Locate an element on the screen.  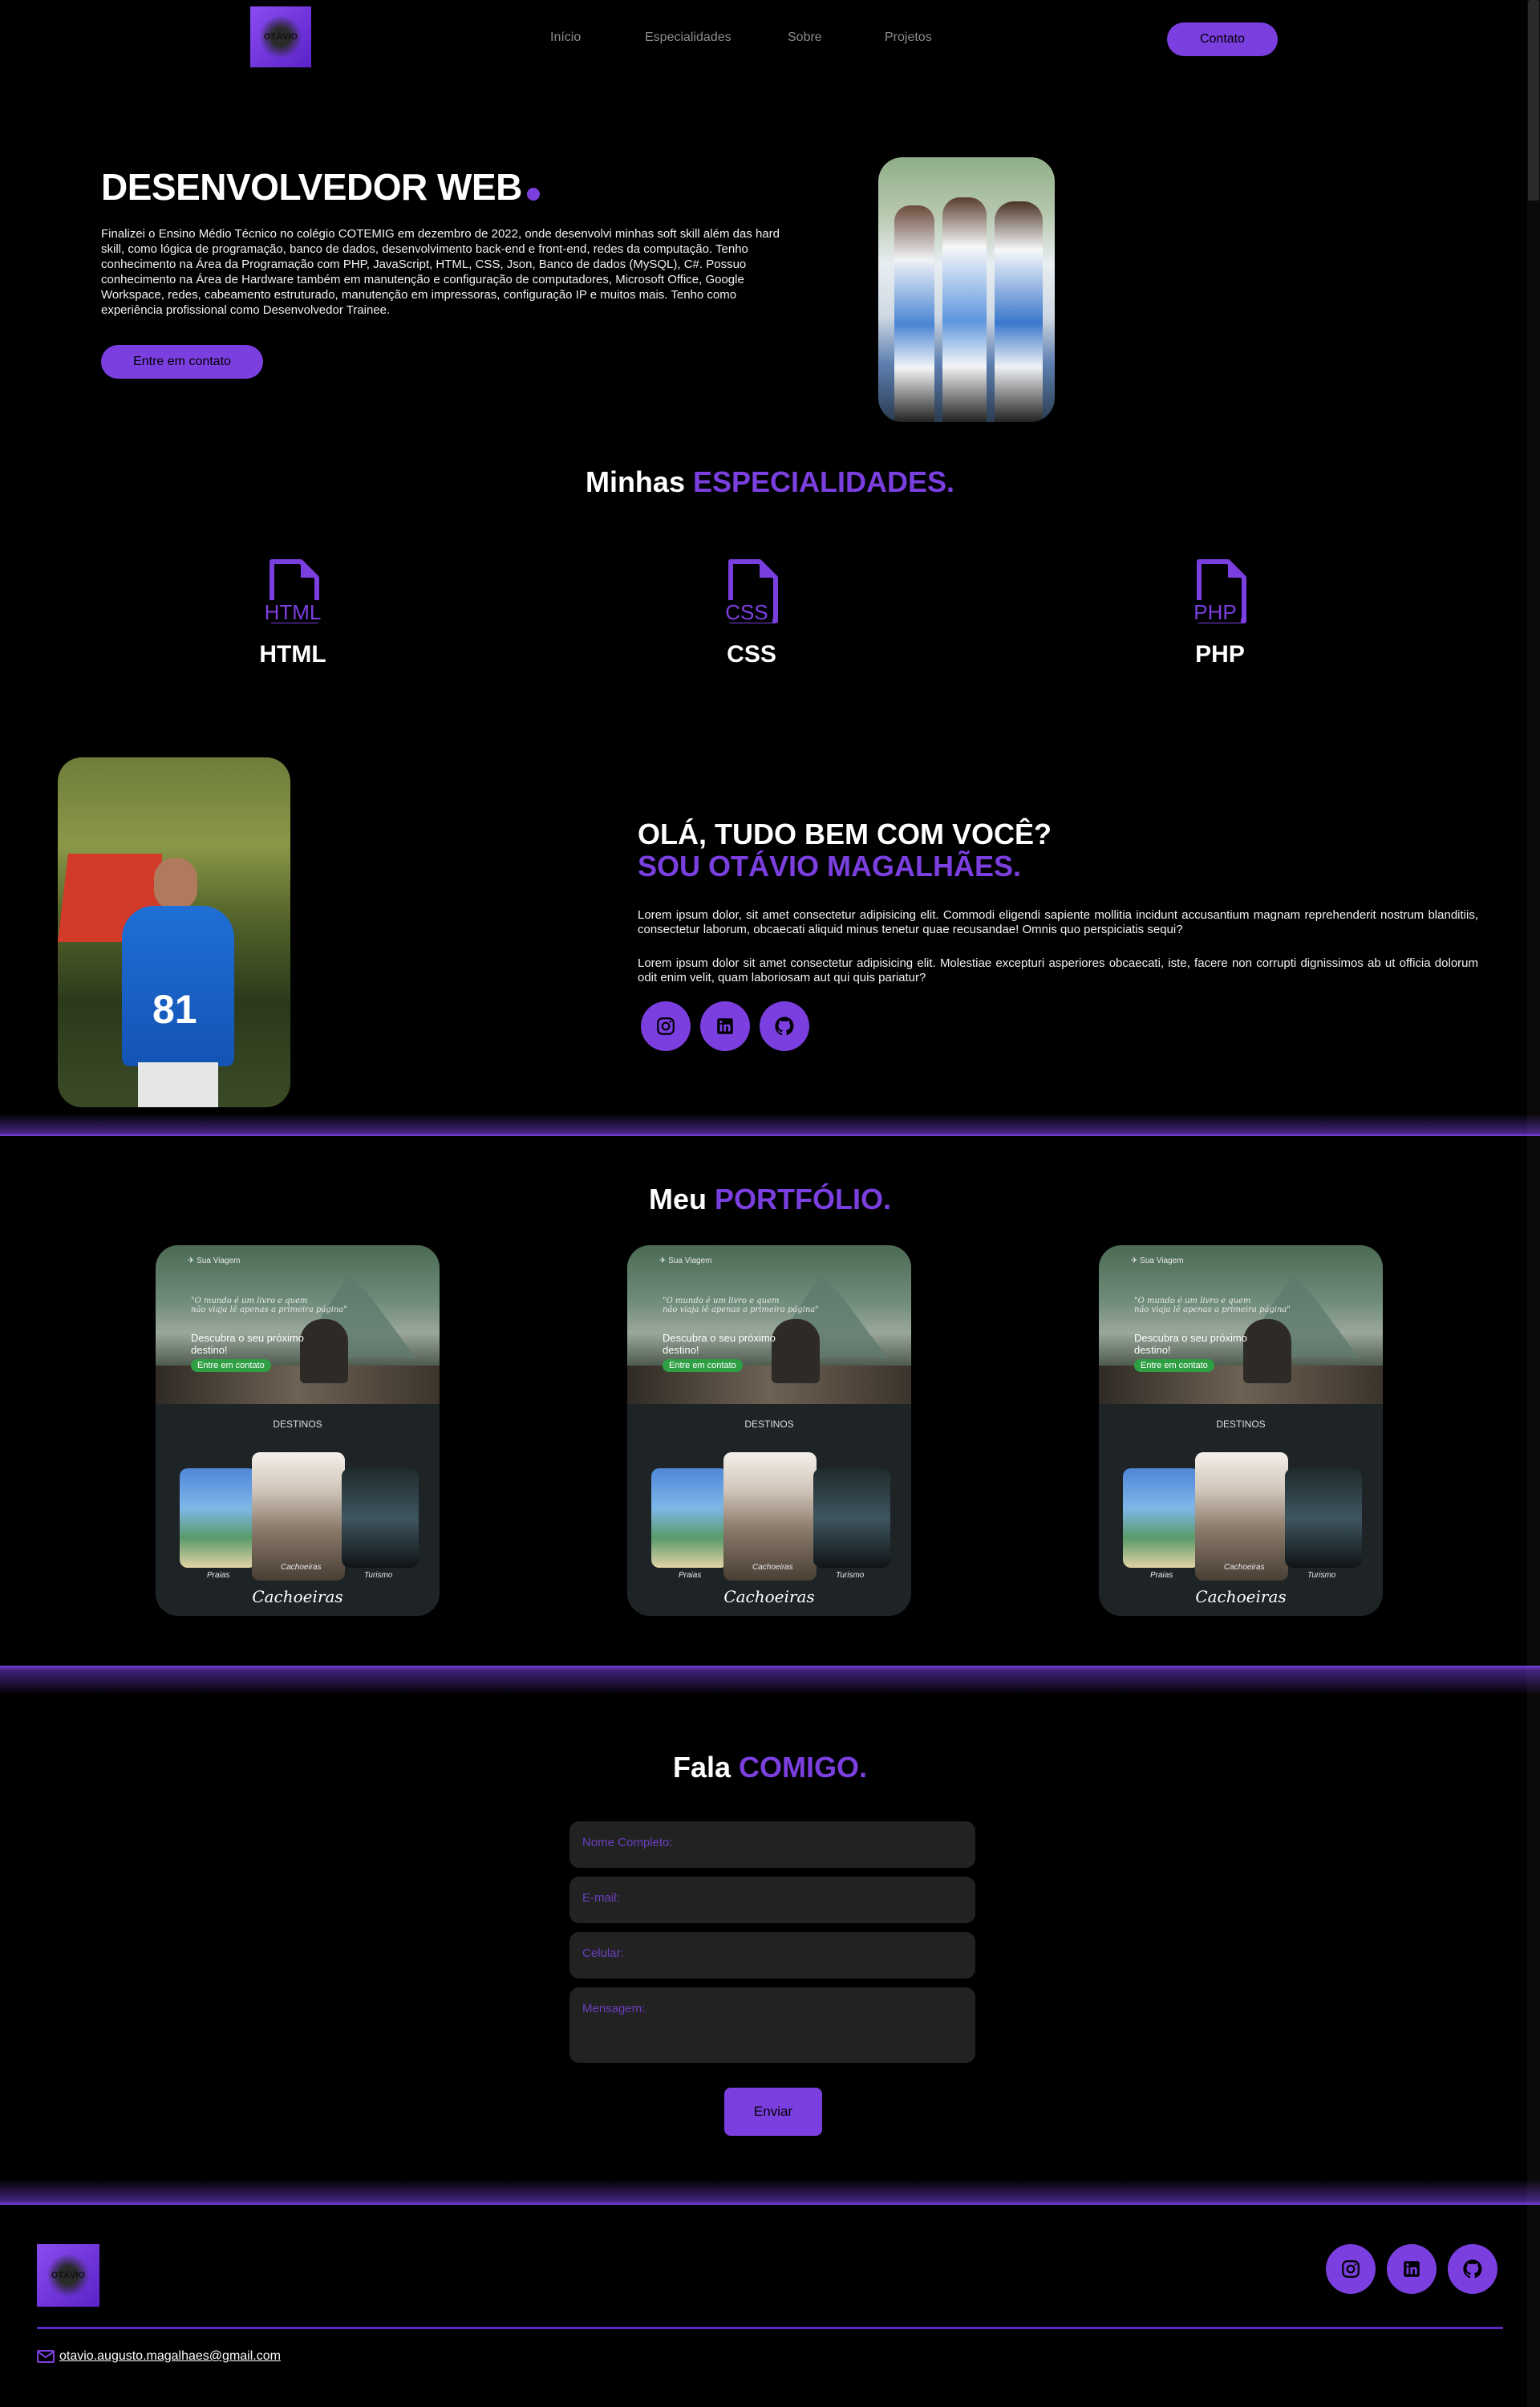
name-field: Nome Completo: is located at coordinates (772, 1845).